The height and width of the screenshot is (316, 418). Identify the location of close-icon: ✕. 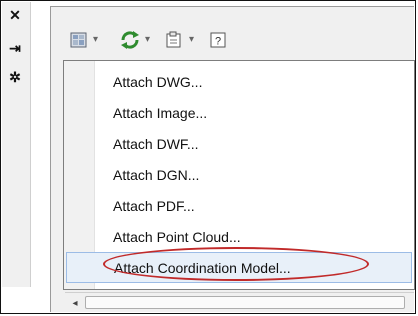
(15, 15).